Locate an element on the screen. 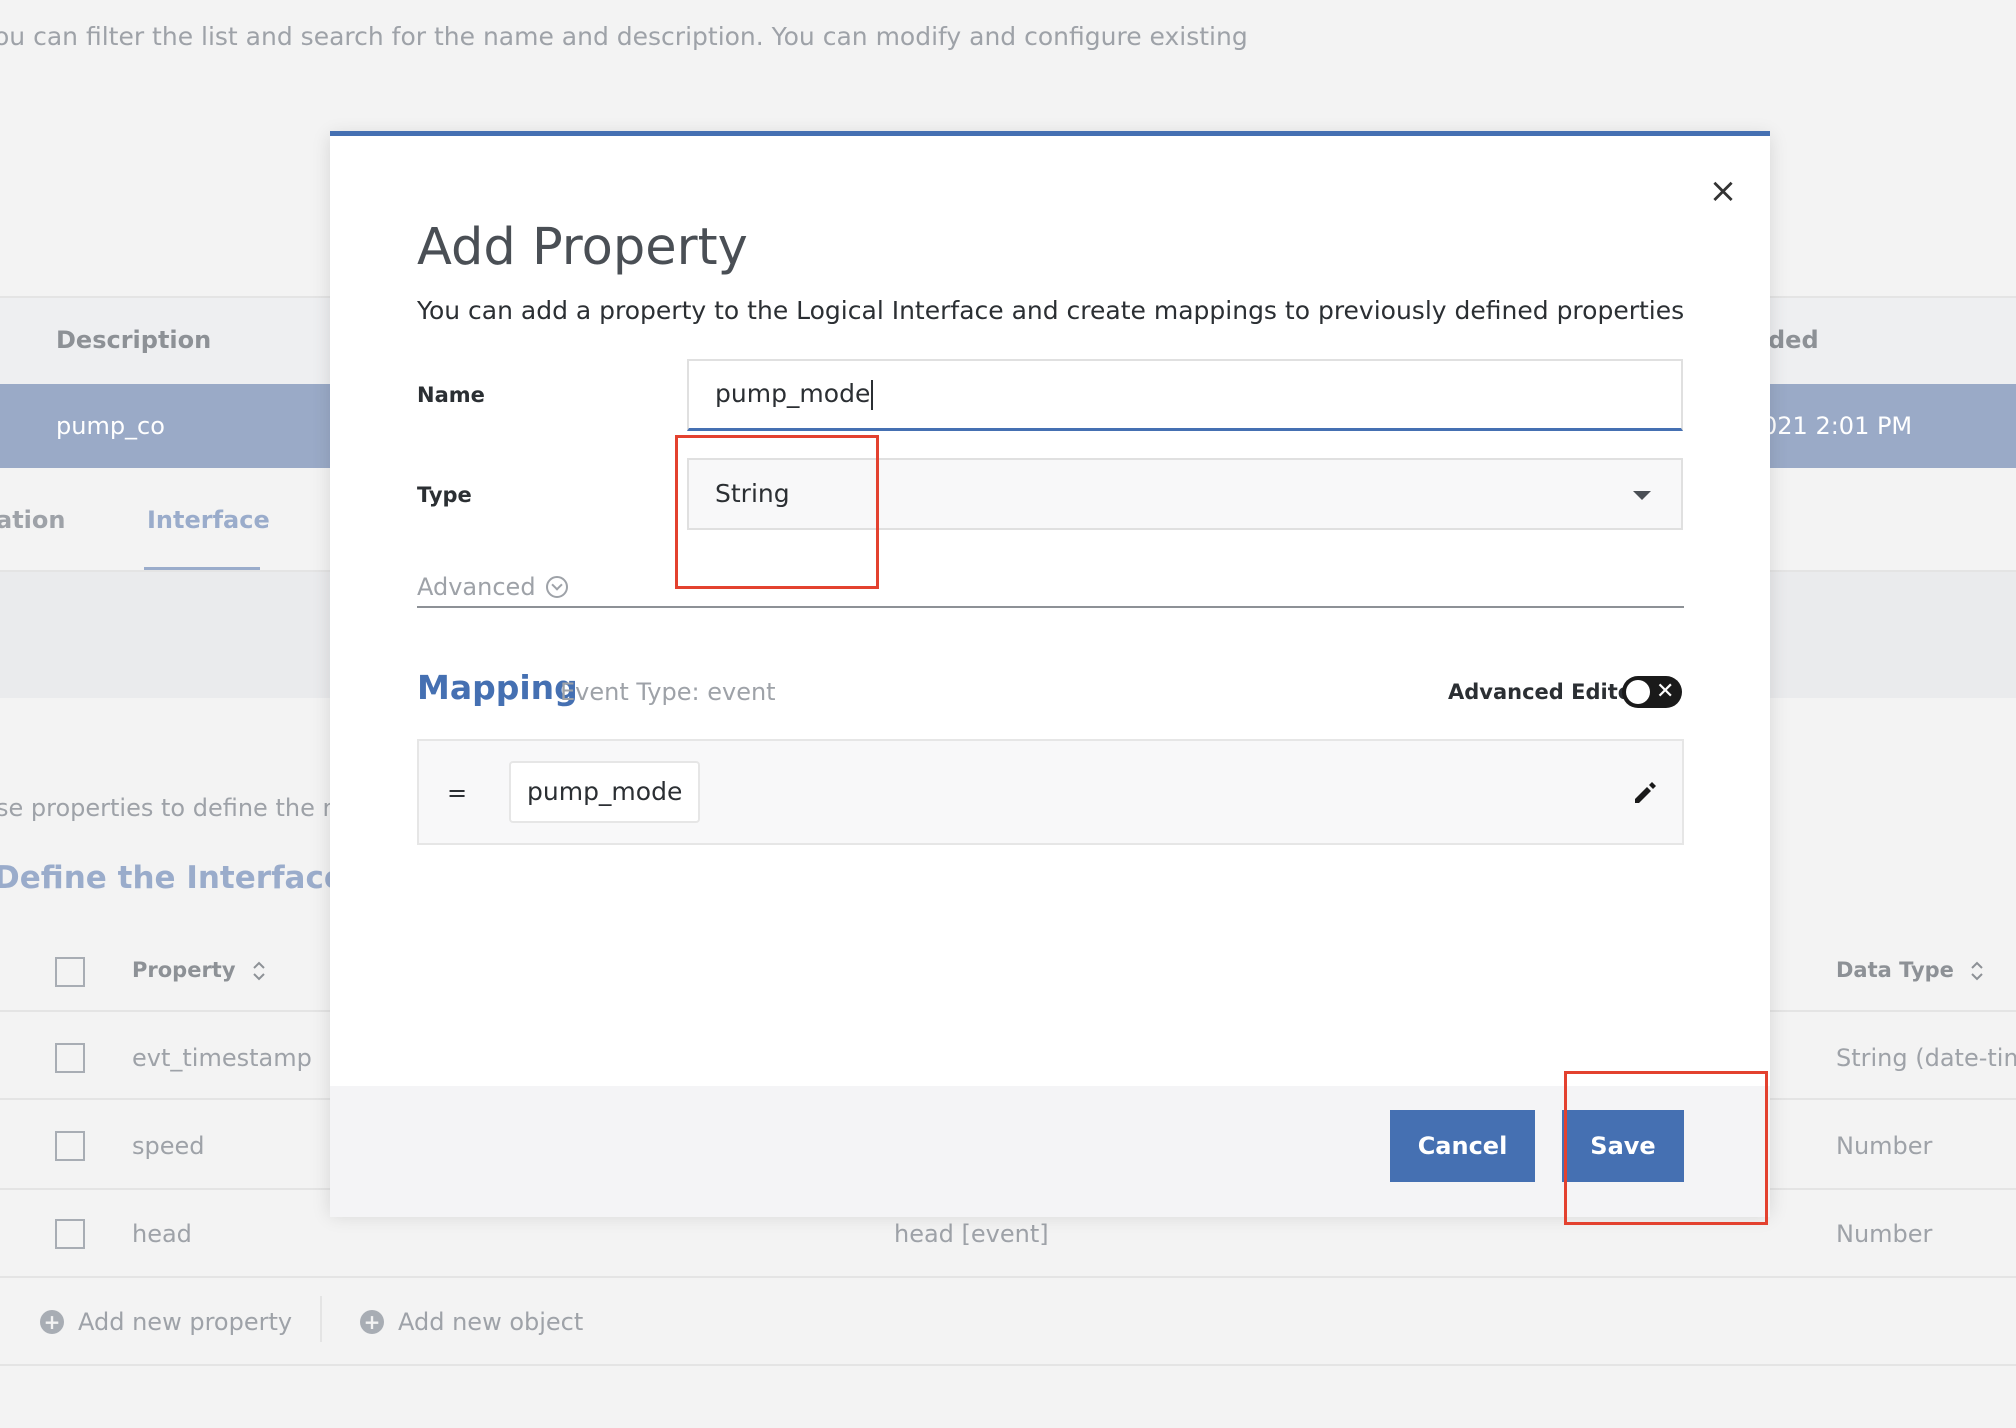  add-new-object-link: + Add new object is located at coordinates (471, 1322).